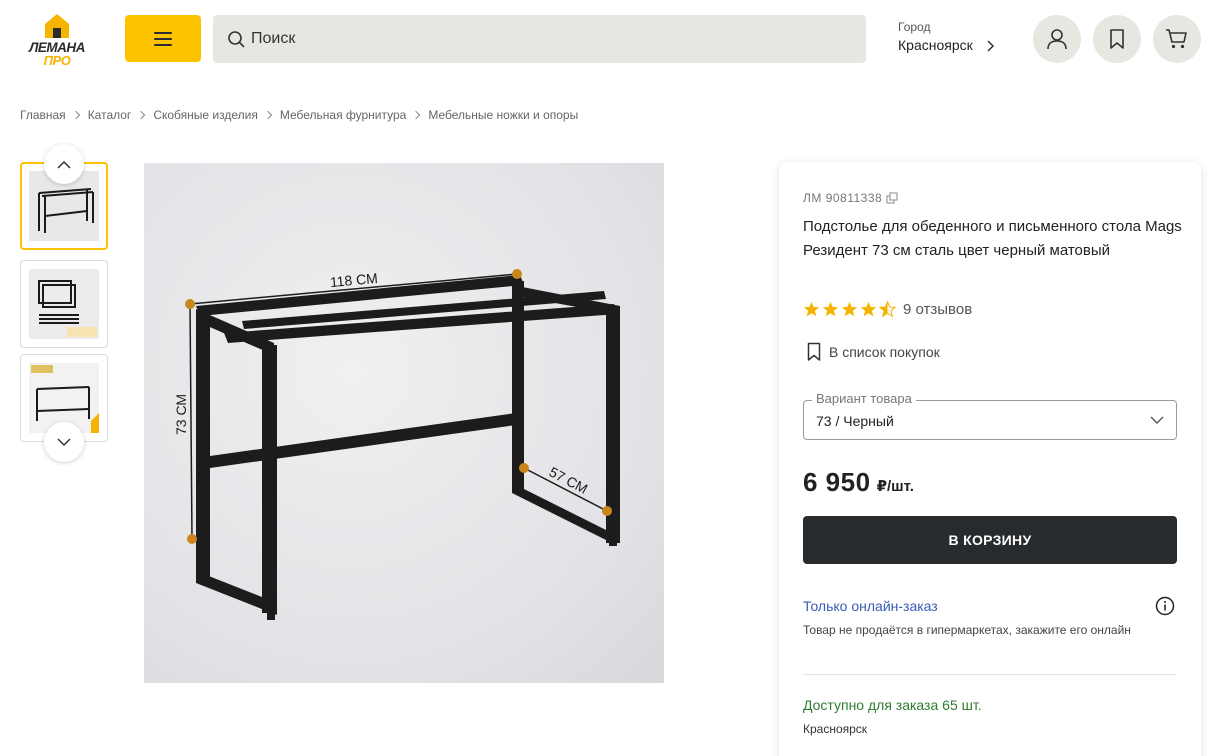 The height and width of the screenshot is (756, 1220). I want to click on city-selector: Город Красноярск, so click(953, 40).